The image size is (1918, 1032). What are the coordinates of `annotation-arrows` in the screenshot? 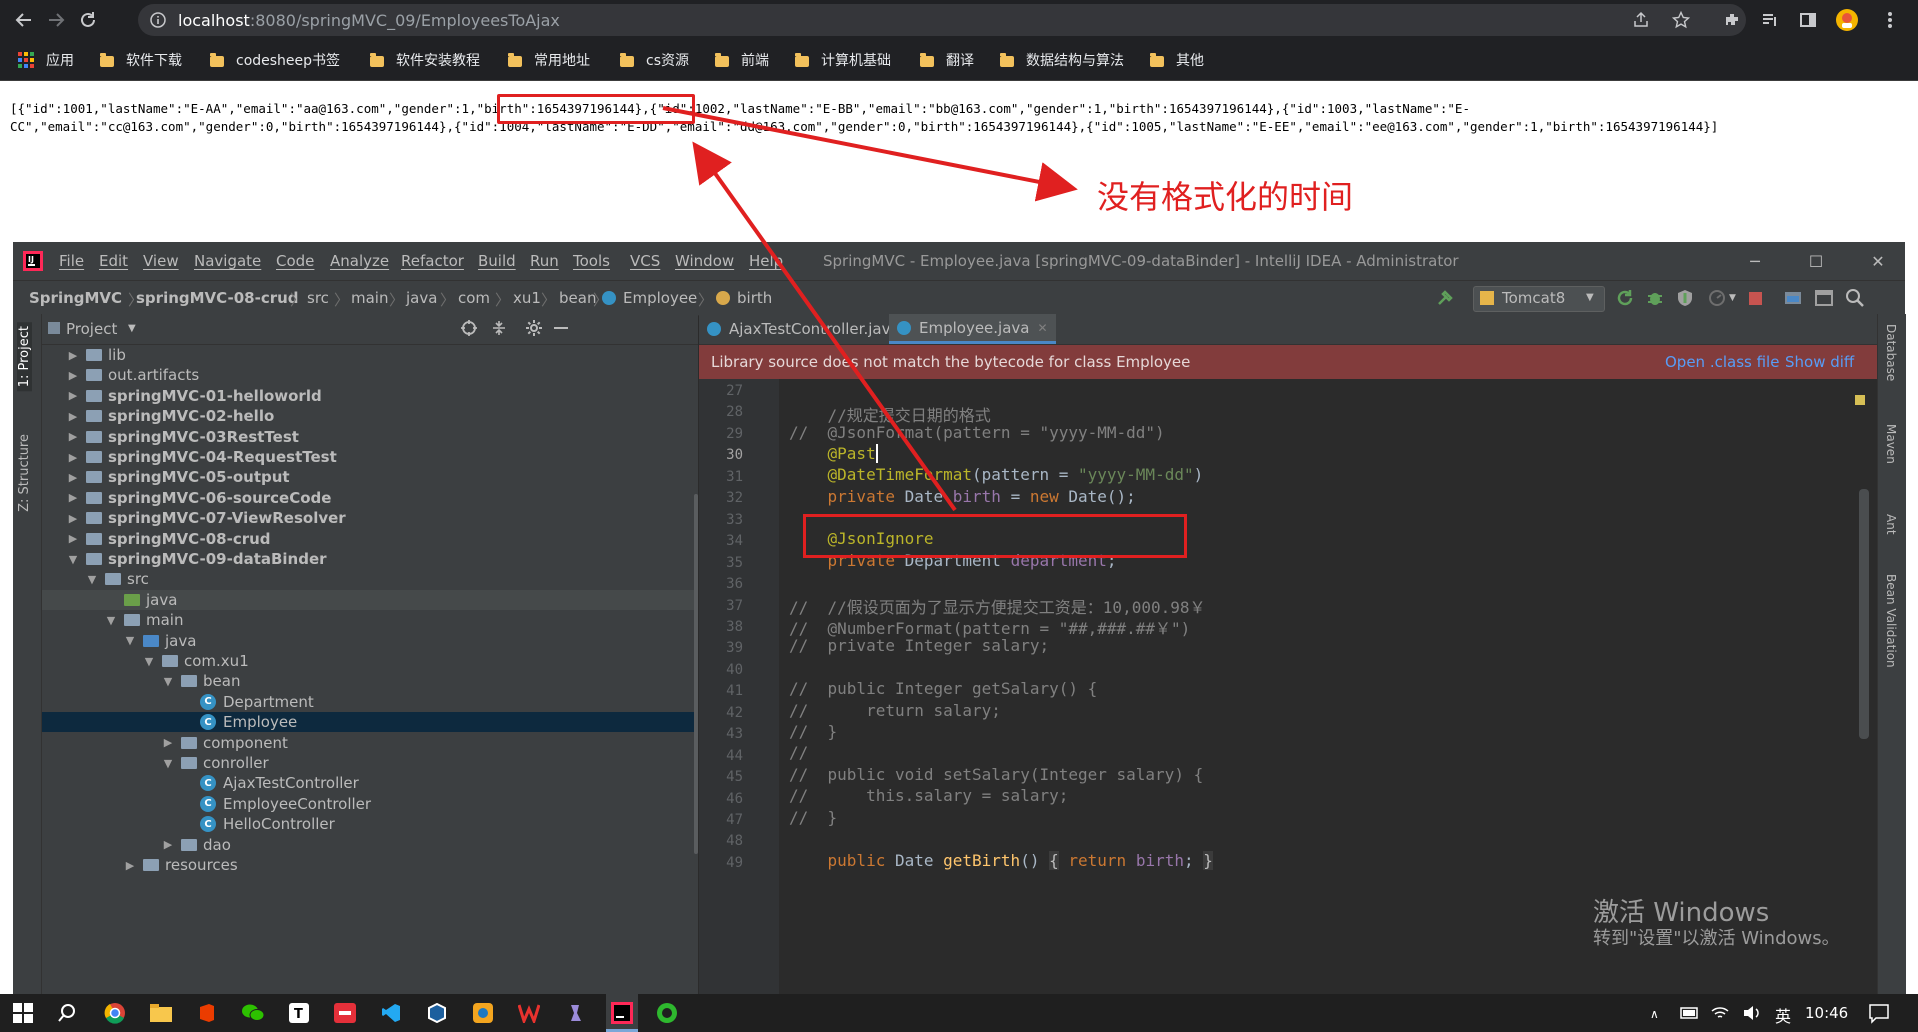 It's located at (870, 309).